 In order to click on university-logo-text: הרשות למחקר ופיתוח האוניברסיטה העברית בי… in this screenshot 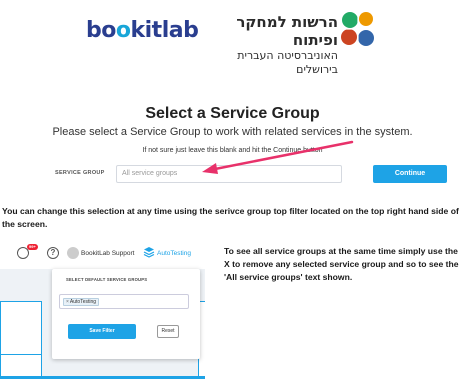, I will do `click(268, 45)`.